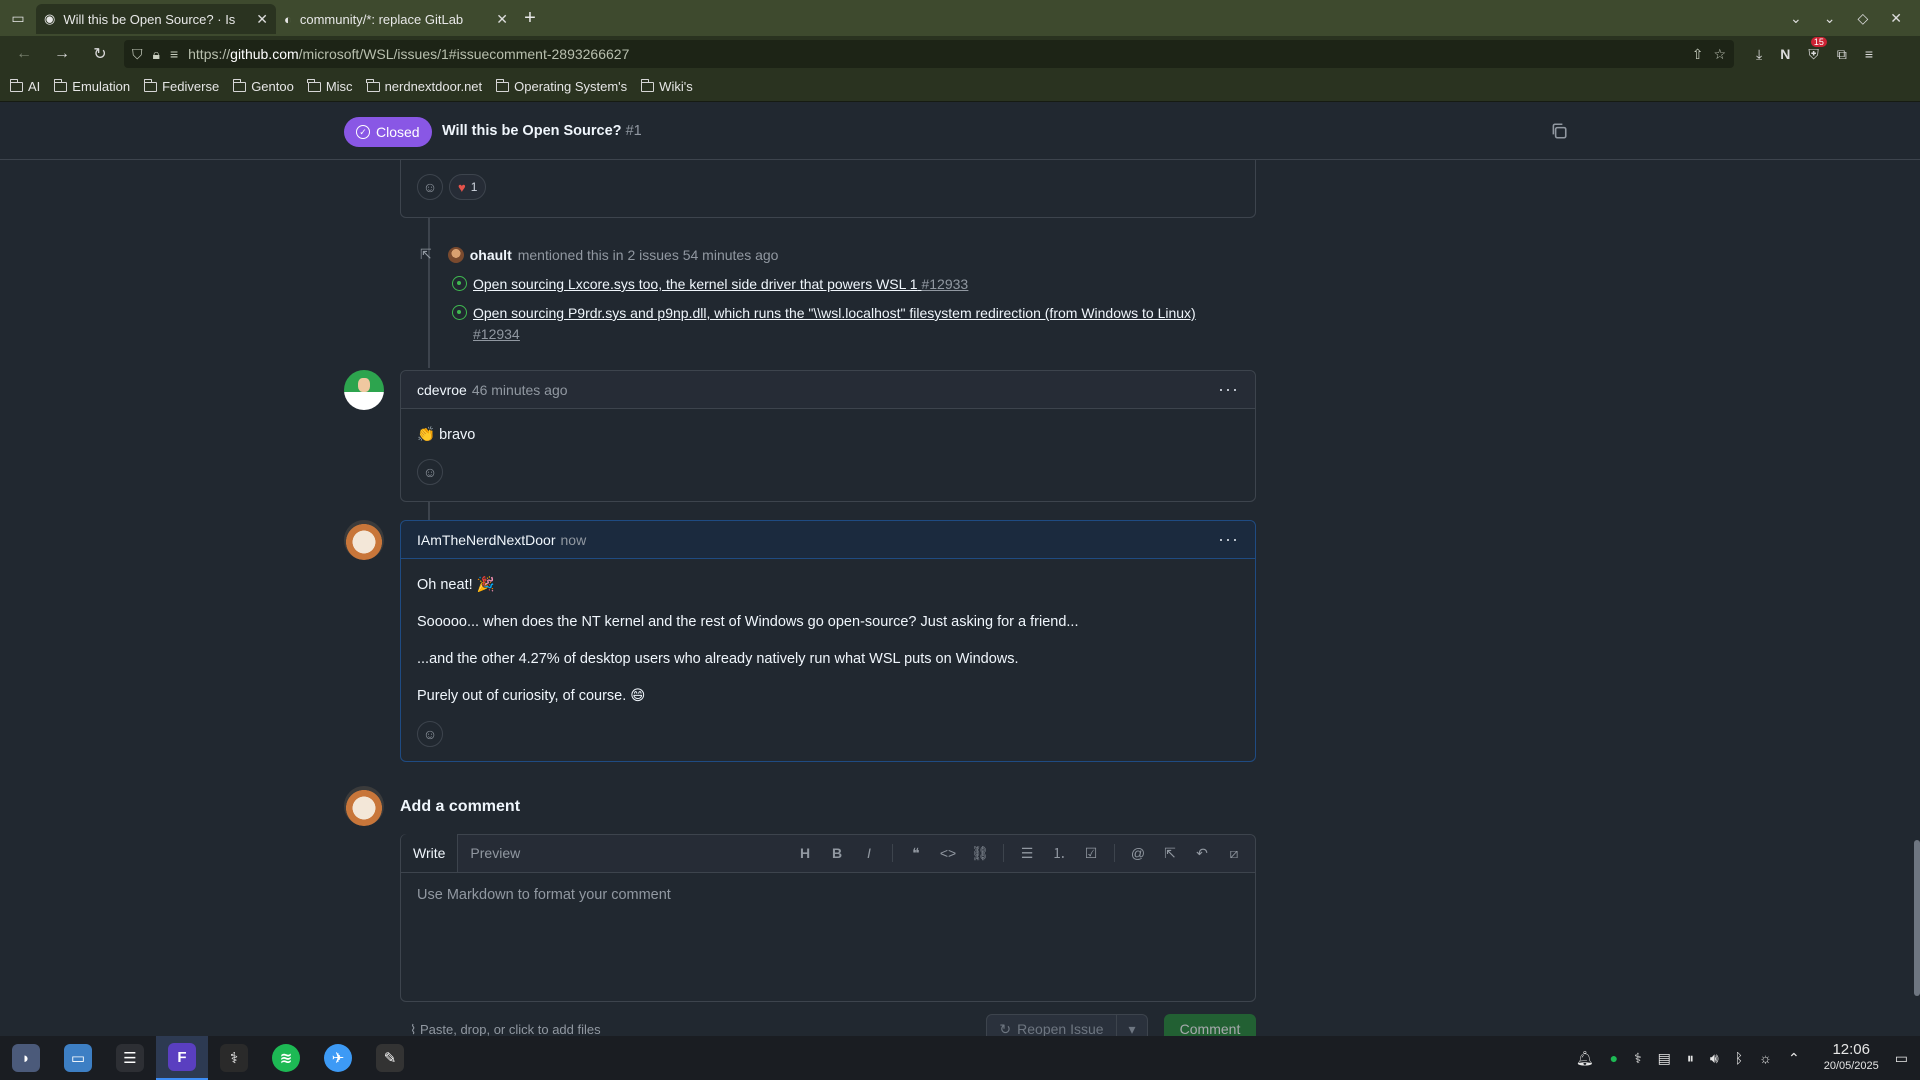 The width and height of the screenshot is (1920, 1080). What do you see at coordinates (363, 132) in the screenshot?
I see `check-circle-icon: ✓` at bounding box center [363, 132].